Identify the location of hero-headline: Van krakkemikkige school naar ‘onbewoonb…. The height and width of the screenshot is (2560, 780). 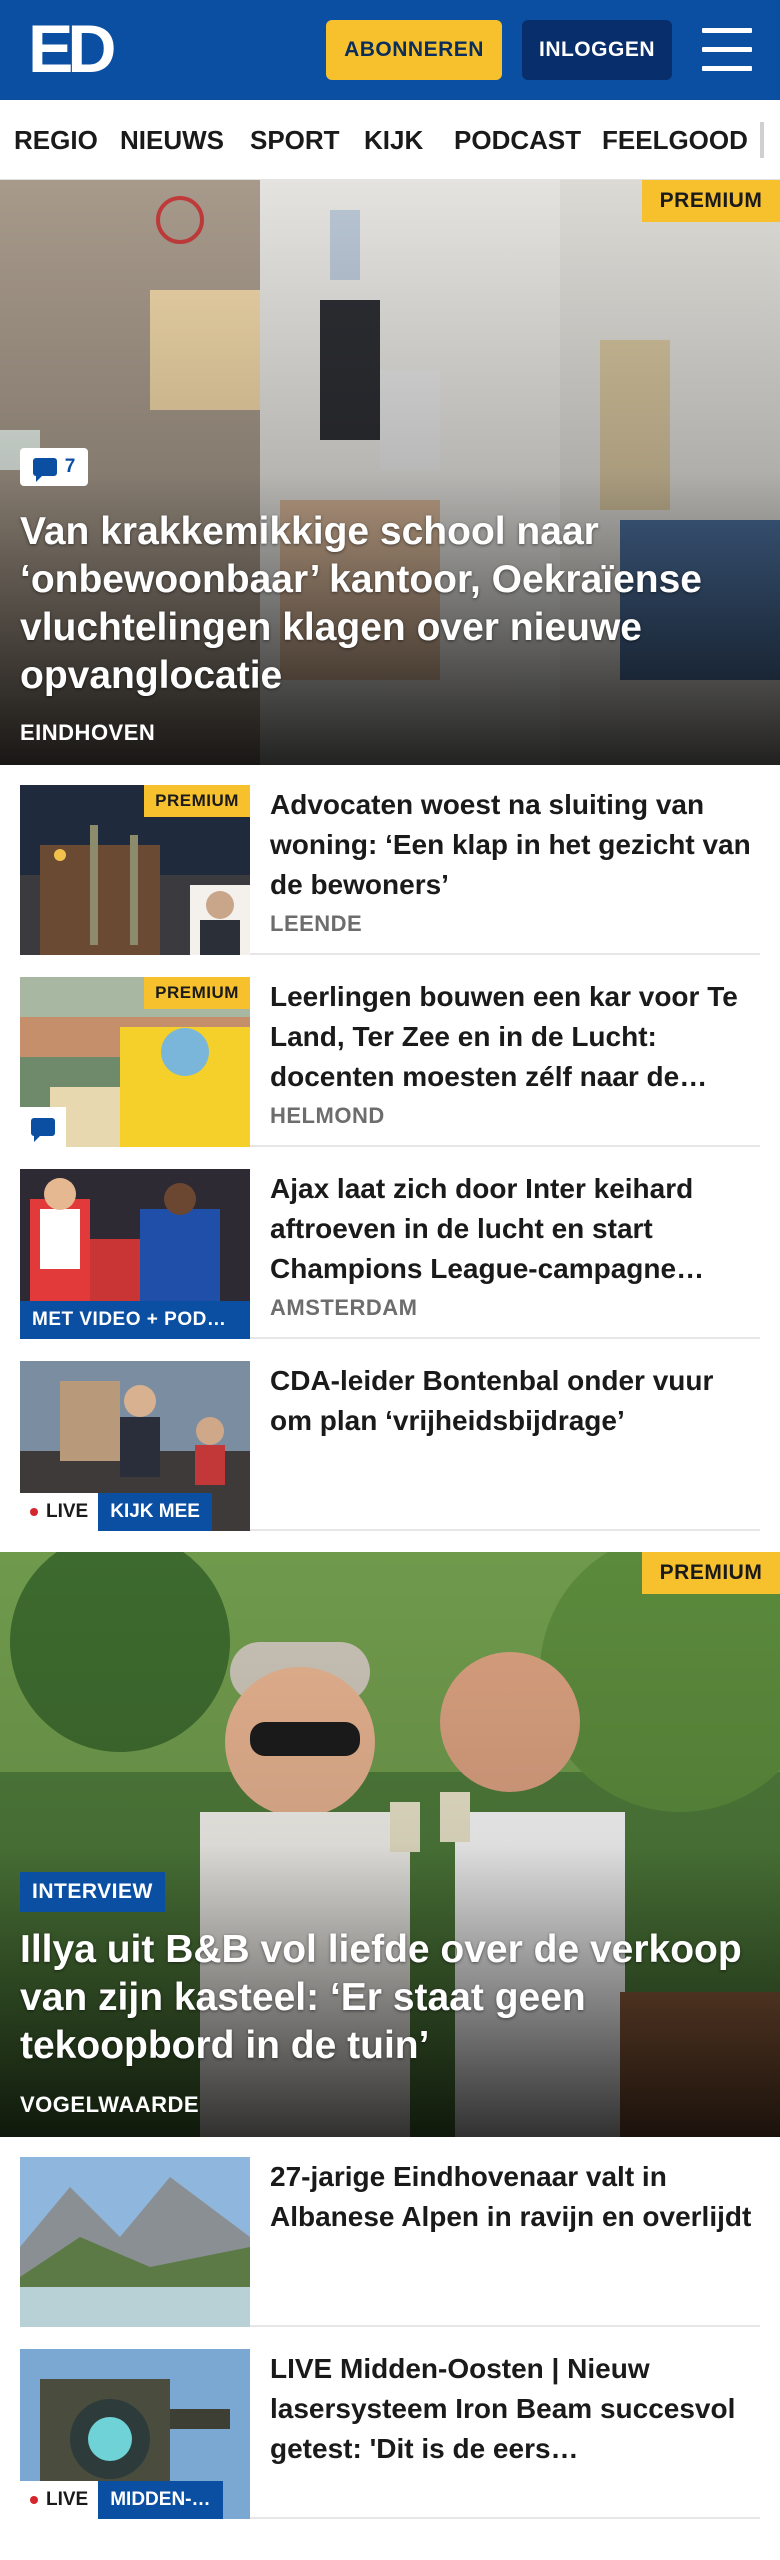
(390, 604).